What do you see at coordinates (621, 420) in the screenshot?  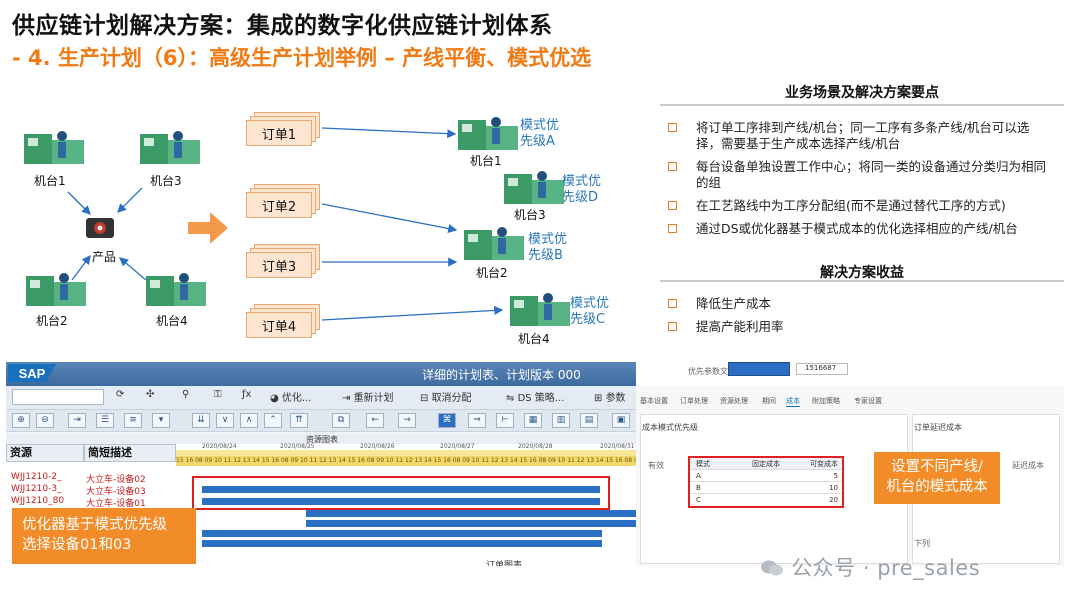 I see `table-icon: ▣` at bounding box center [621, 420].